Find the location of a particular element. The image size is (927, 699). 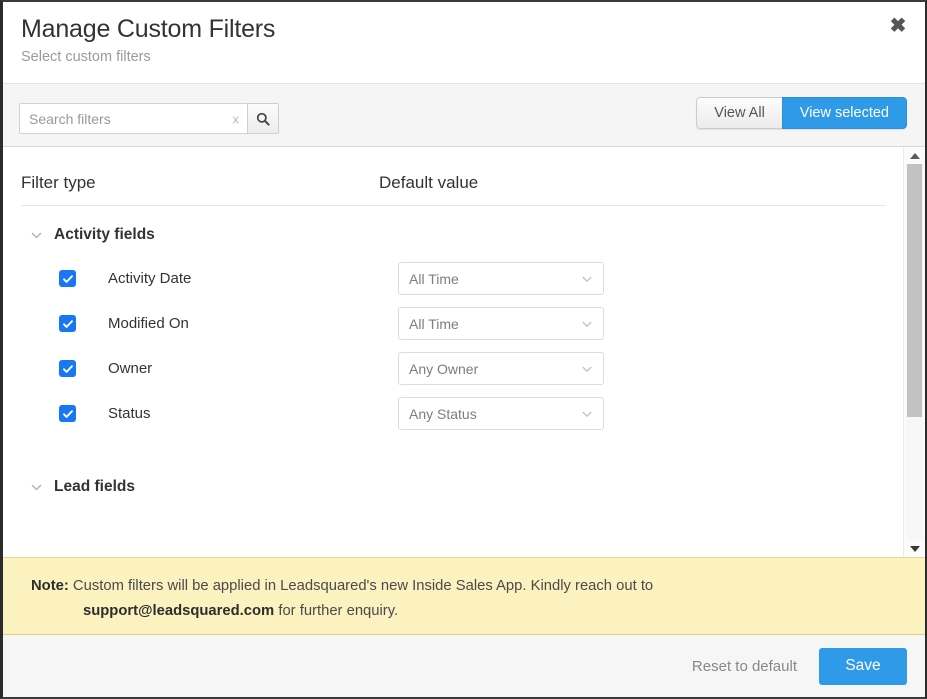

column-header-default-value: Default value is located at coordinates (429, 182).